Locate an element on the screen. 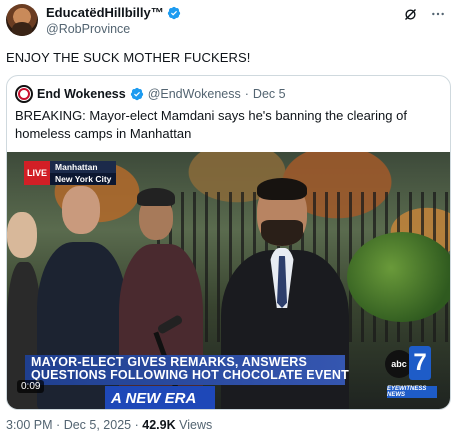 Image resolution: width=453 pixels, height=439 pixels. header-actions is located at coordinates (424, 14).